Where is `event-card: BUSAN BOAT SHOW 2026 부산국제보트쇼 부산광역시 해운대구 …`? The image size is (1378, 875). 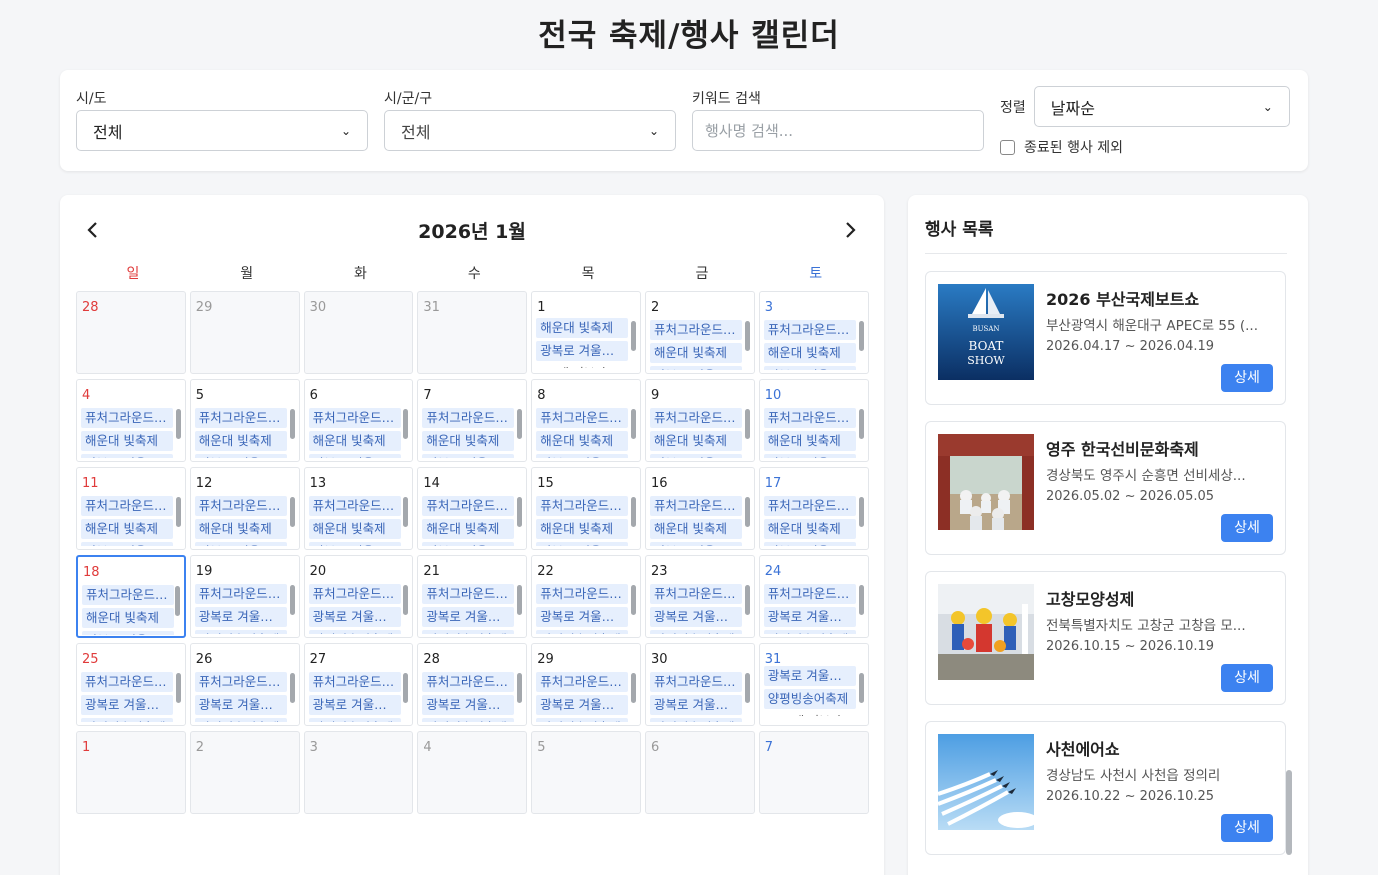
event-card: BUSAN BOAT SHOW 2026 부산국제보트쇼 부산광역시 해운대구 … is located at coordinates (1105, 338).